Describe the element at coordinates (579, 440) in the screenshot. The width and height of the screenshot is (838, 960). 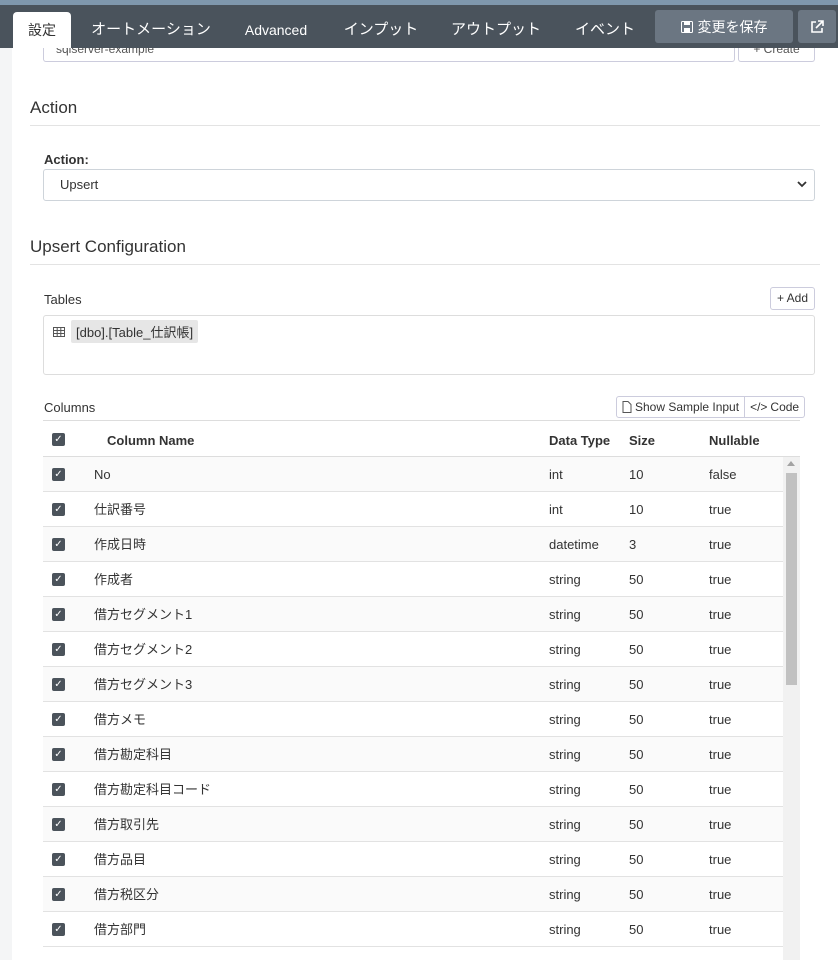
I see `header-data-type: Data Type` at that location.